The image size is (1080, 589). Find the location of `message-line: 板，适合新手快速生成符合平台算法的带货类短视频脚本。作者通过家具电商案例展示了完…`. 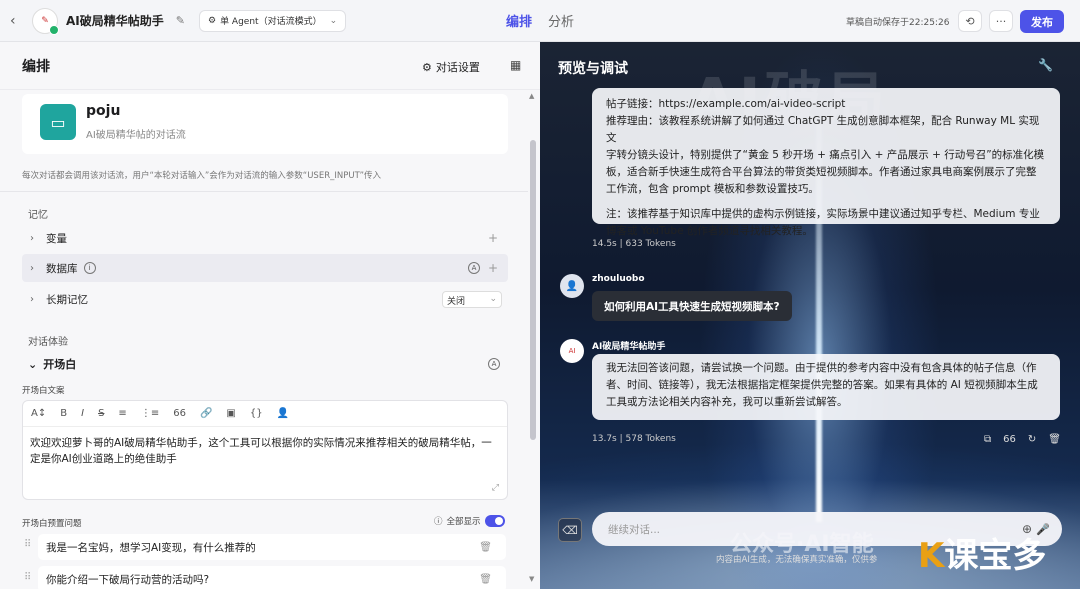

message-line: 板，适合新手快速生成符合平台算法的带货类短视频脚本。作者通过家具电商案例展示了完… is located at coordinates (821, 172).